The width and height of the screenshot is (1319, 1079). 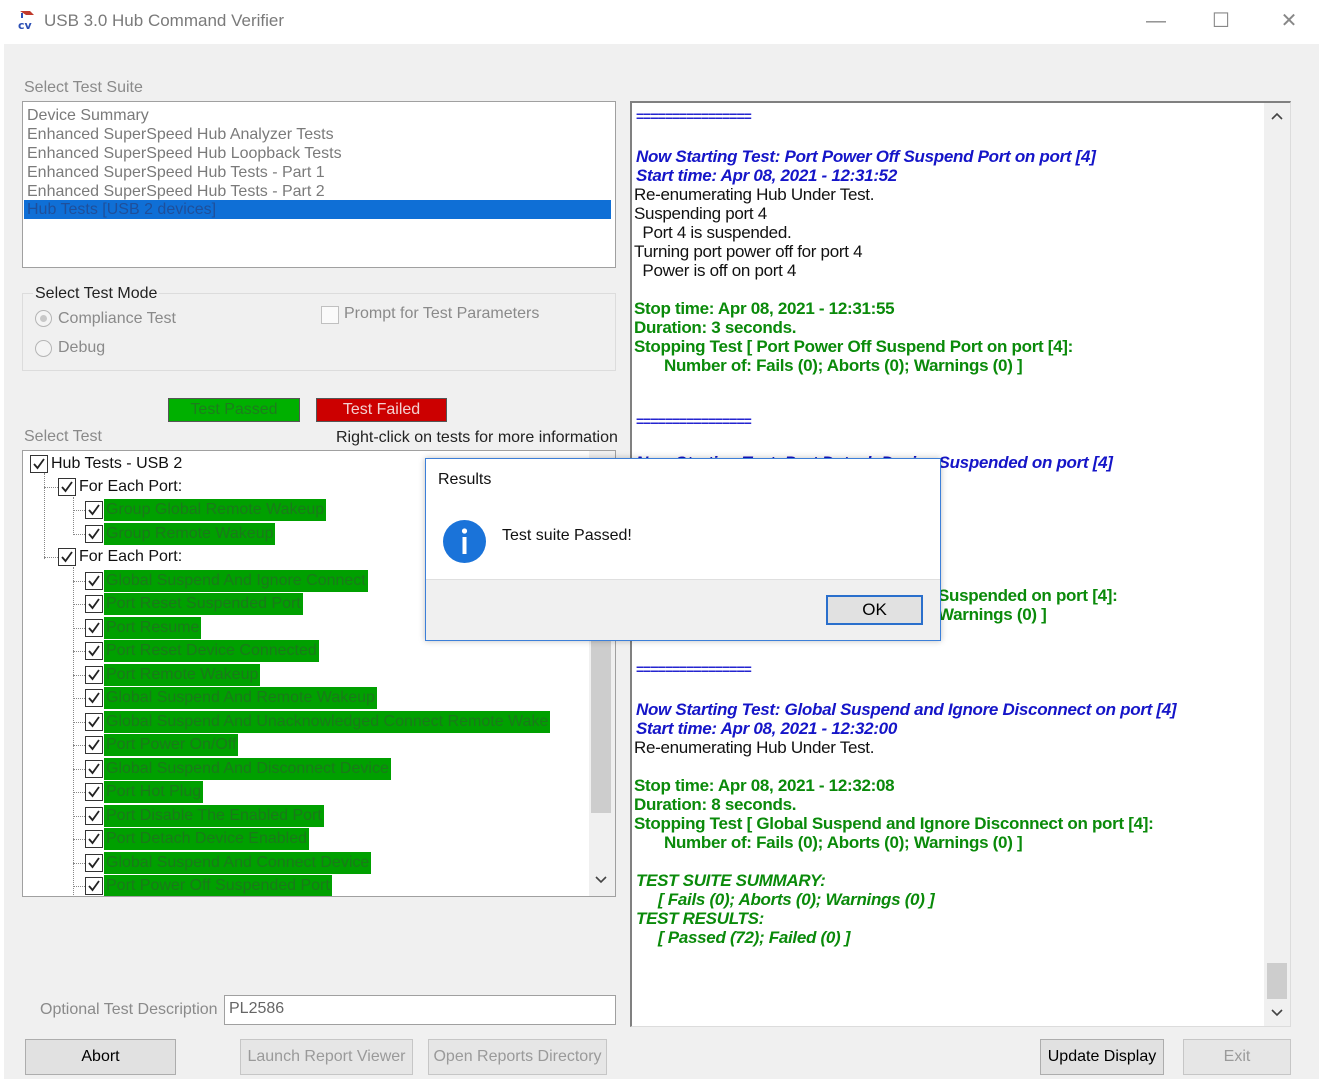 I want to click on scroll-up-icon, so click(x=1277, y=116).